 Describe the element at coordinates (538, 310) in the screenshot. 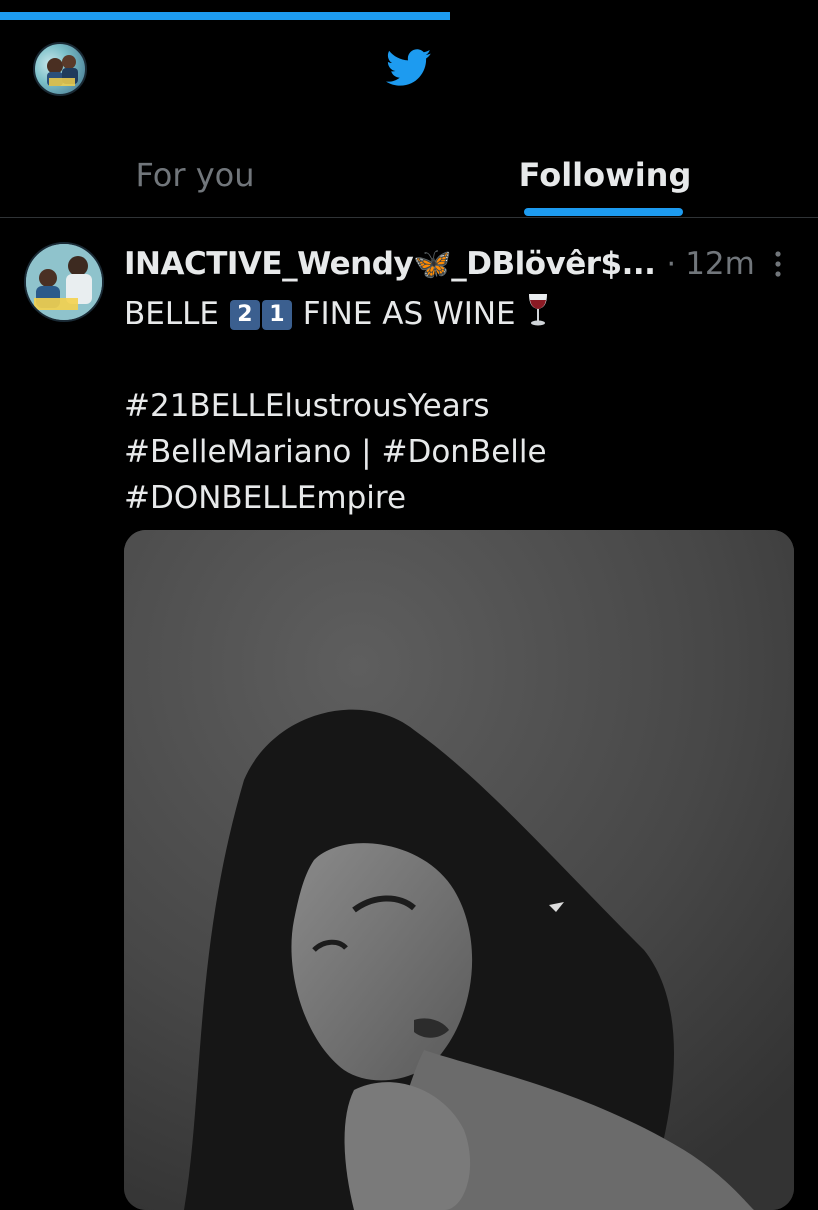

I see `wine-glass-icon` at that location.